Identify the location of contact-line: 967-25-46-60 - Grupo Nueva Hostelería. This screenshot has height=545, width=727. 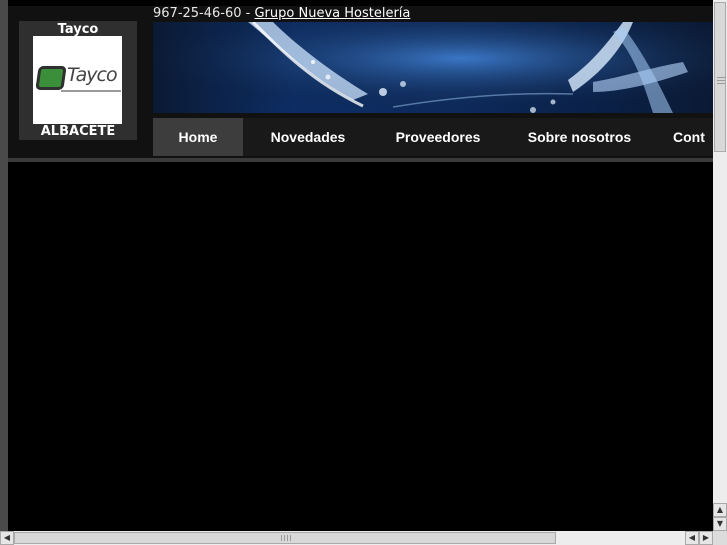
(281, 13).